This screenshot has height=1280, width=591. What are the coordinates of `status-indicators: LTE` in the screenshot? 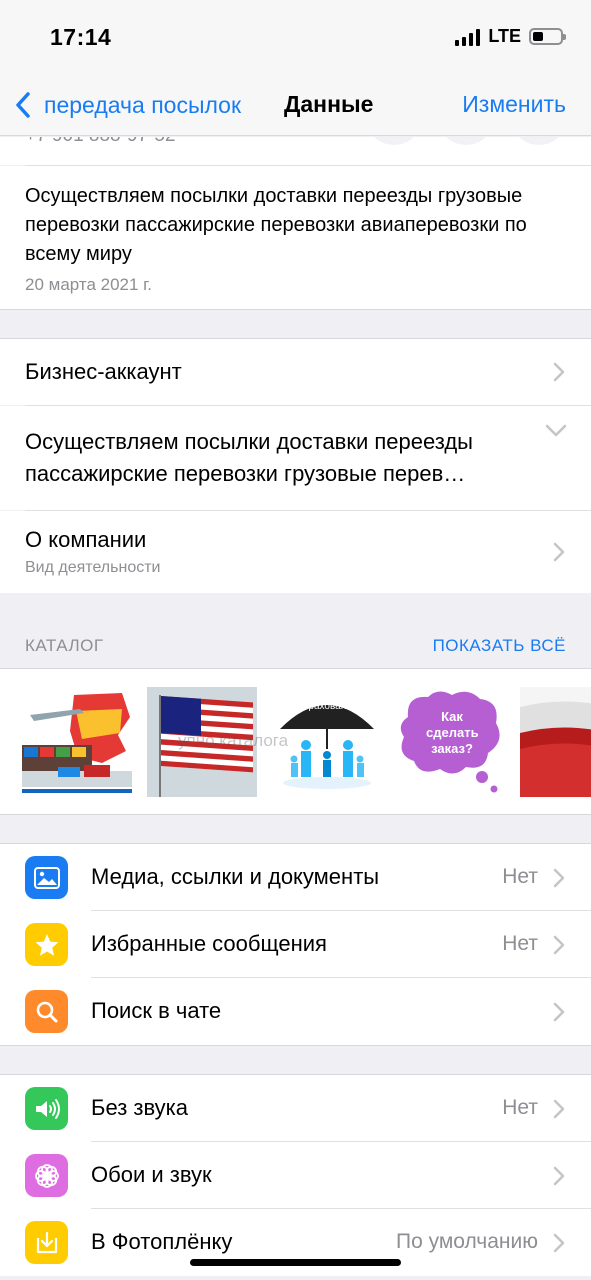 It's located at (510, 36).